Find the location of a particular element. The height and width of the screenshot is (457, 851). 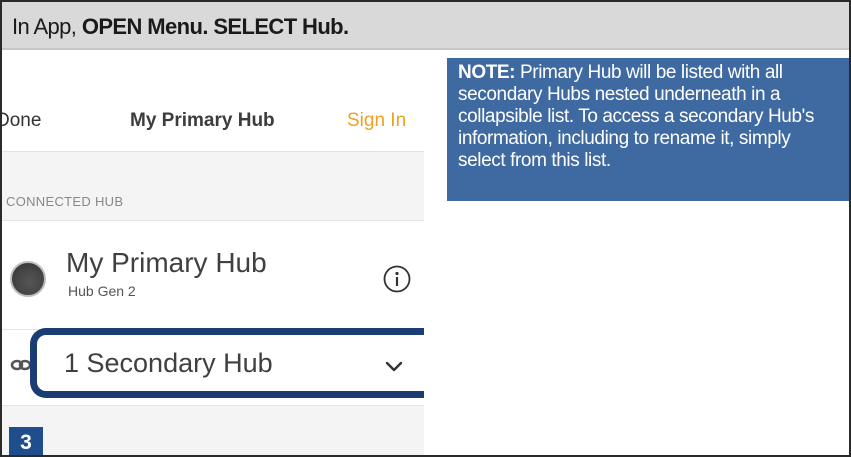

section-header: CONNECTED HUB is located at coordinates (213, 186).